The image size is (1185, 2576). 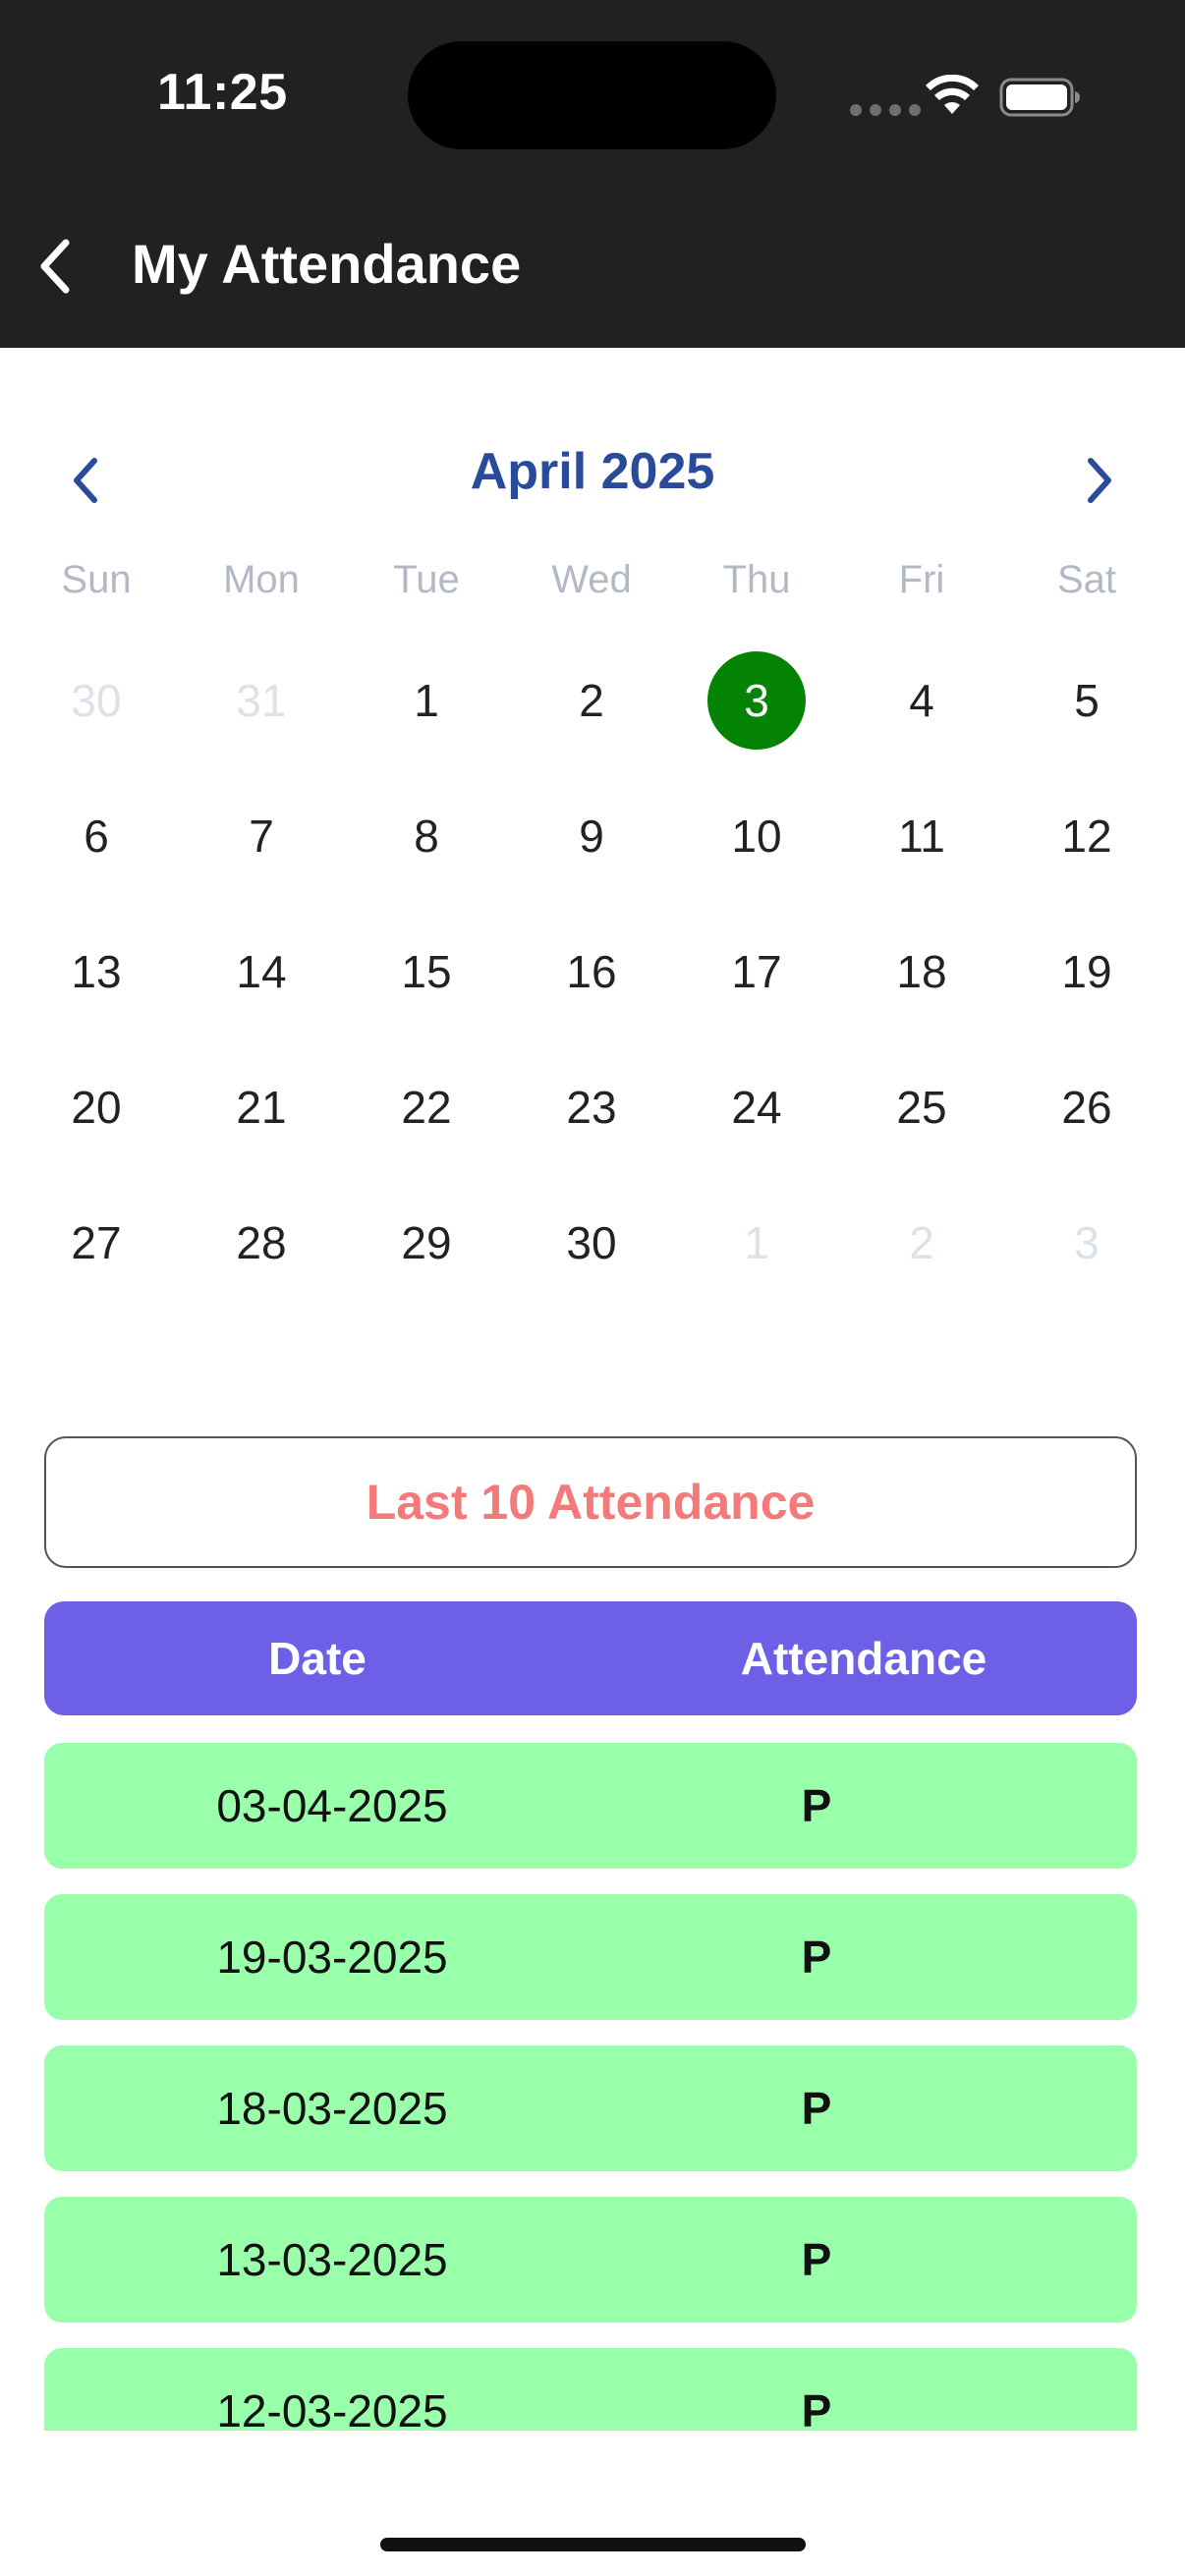 I want to click on home-indicator, so click(x=593, y=2544).